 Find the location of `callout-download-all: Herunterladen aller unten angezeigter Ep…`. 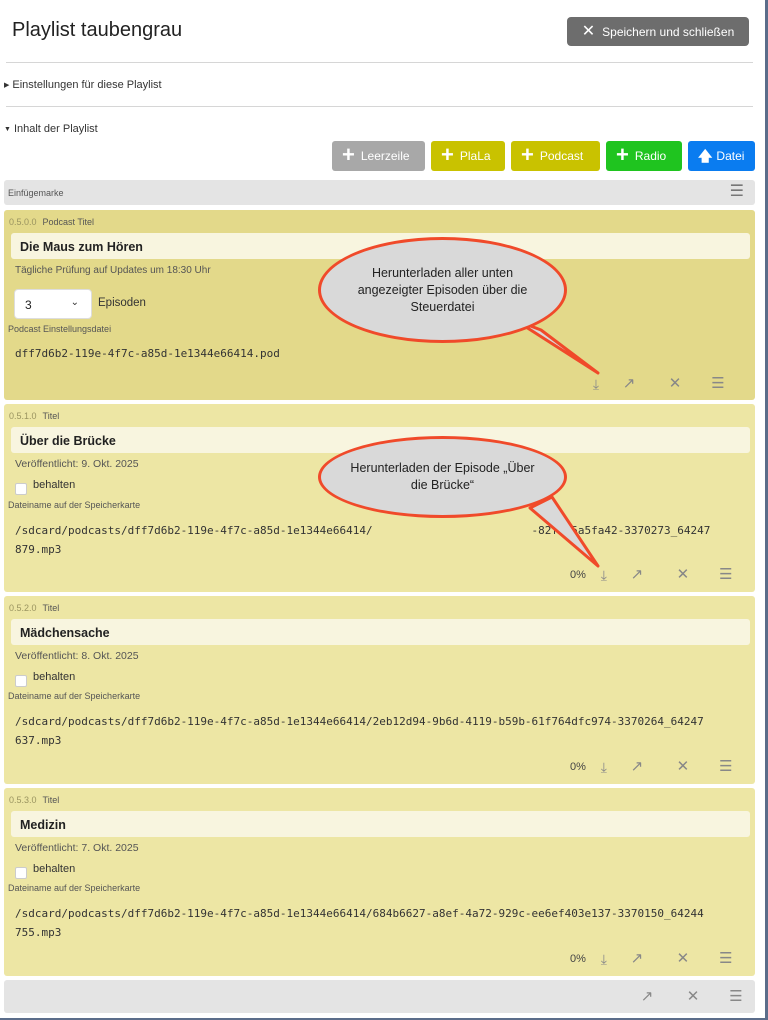

callout-download-all: Herunterladen aller unten angezeigter Ep… is located at coordinates (442, 290).